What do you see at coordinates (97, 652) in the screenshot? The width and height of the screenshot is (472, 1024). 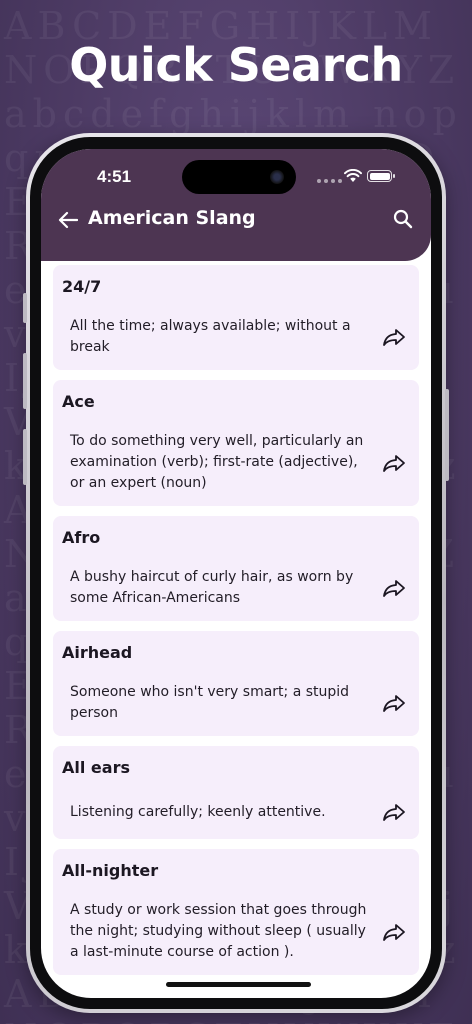 I see `entry-term: Airhead` at bounding box center [97, 652].